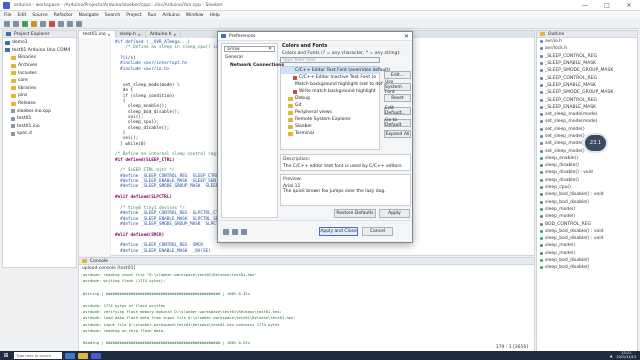  I want to click on outline-item: set_sleep_mode(), so click(587, 129).